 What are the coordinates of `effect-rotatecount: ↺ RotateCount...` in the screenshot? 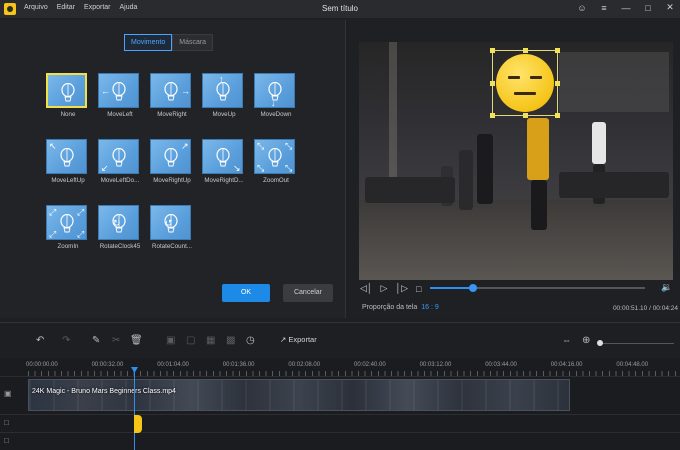 It's located at (172, 227).